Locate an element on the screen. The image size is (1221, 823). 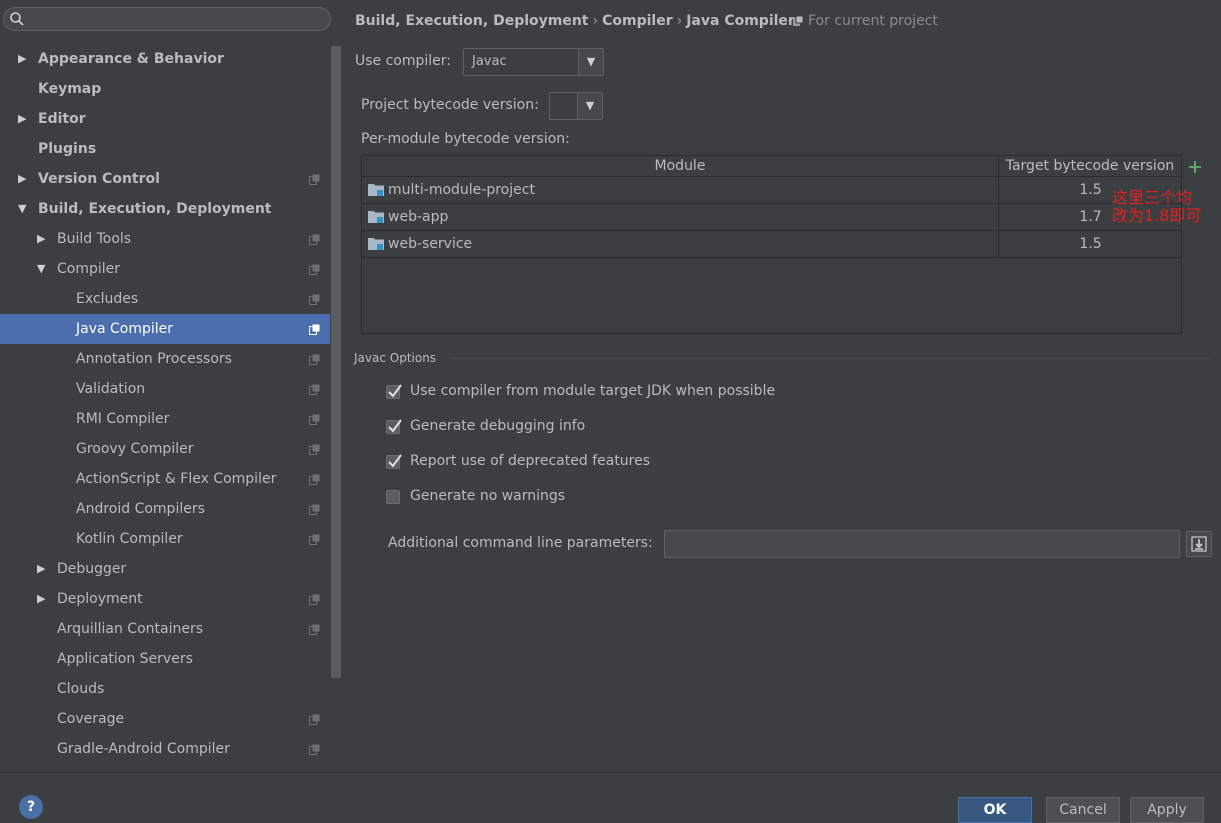
sidebar-item-excludes: Excludes is located at coordinates (165, 299).